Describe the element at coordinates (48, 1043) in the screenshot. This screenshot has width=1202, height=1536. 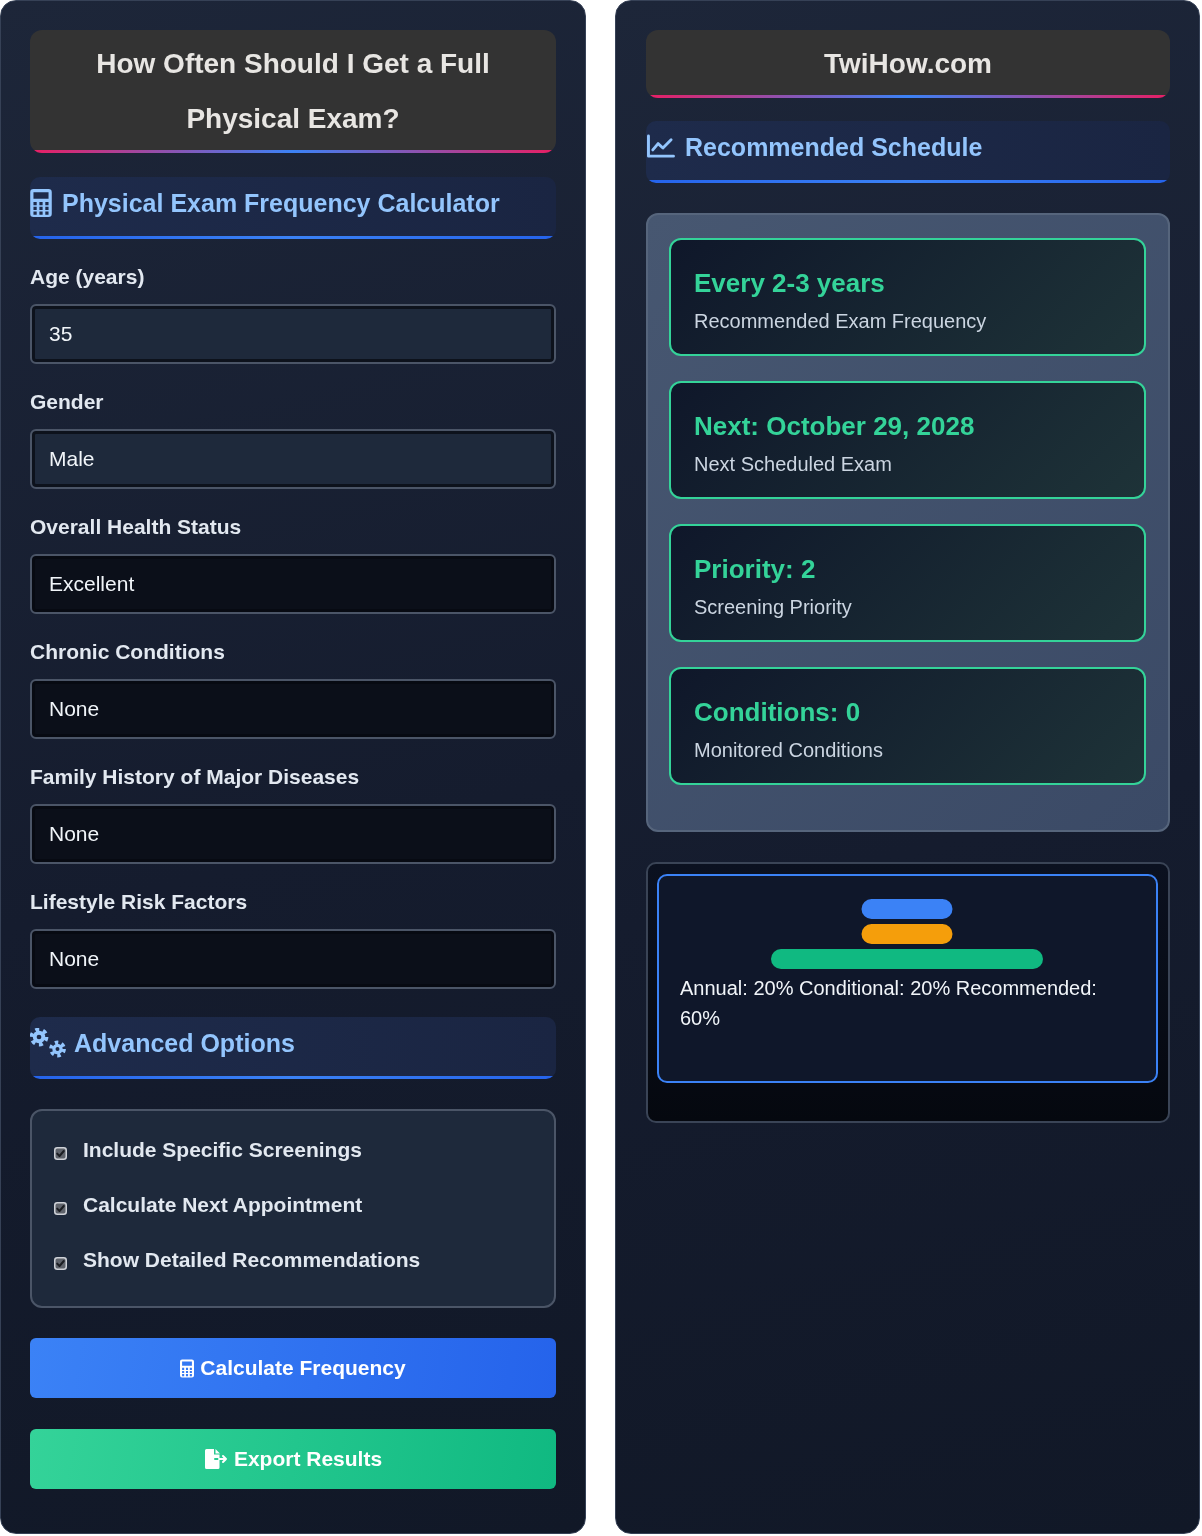
I see `gears-icon` at that location.